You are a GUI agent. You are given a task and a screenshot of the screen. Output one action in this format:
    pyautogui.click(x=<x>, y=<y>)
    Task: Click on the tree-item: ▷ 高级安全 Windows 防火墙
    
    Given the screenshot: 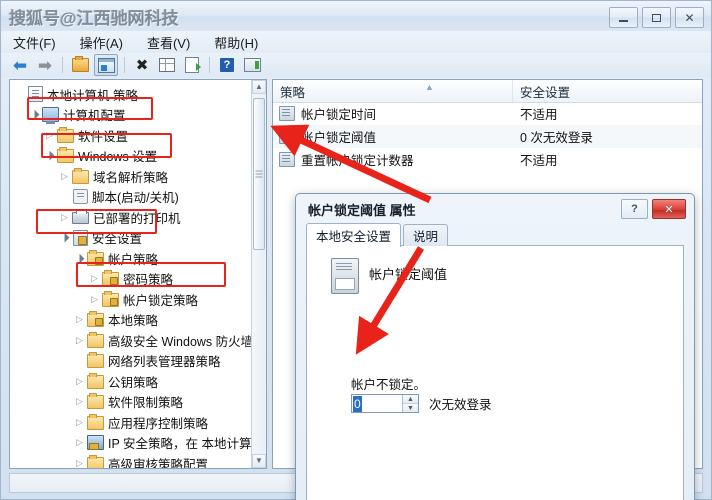 What is the action you would take?
    pyautogui.click(x=133, y=340)
    